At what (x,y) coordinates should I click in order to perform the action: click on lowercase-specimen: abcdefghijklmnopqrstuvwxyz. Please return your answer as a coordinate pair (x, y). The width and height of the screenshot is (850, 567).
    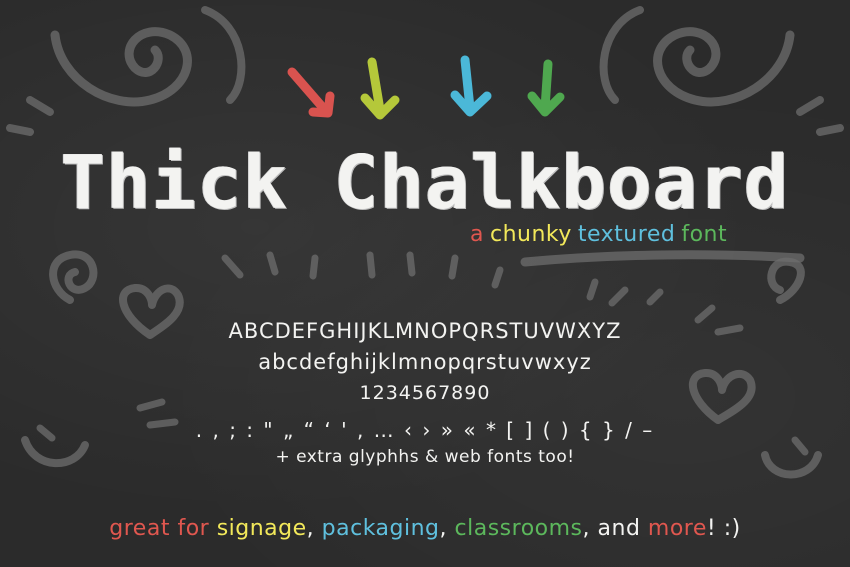
    Looking at the image, I should click on (425, 362).